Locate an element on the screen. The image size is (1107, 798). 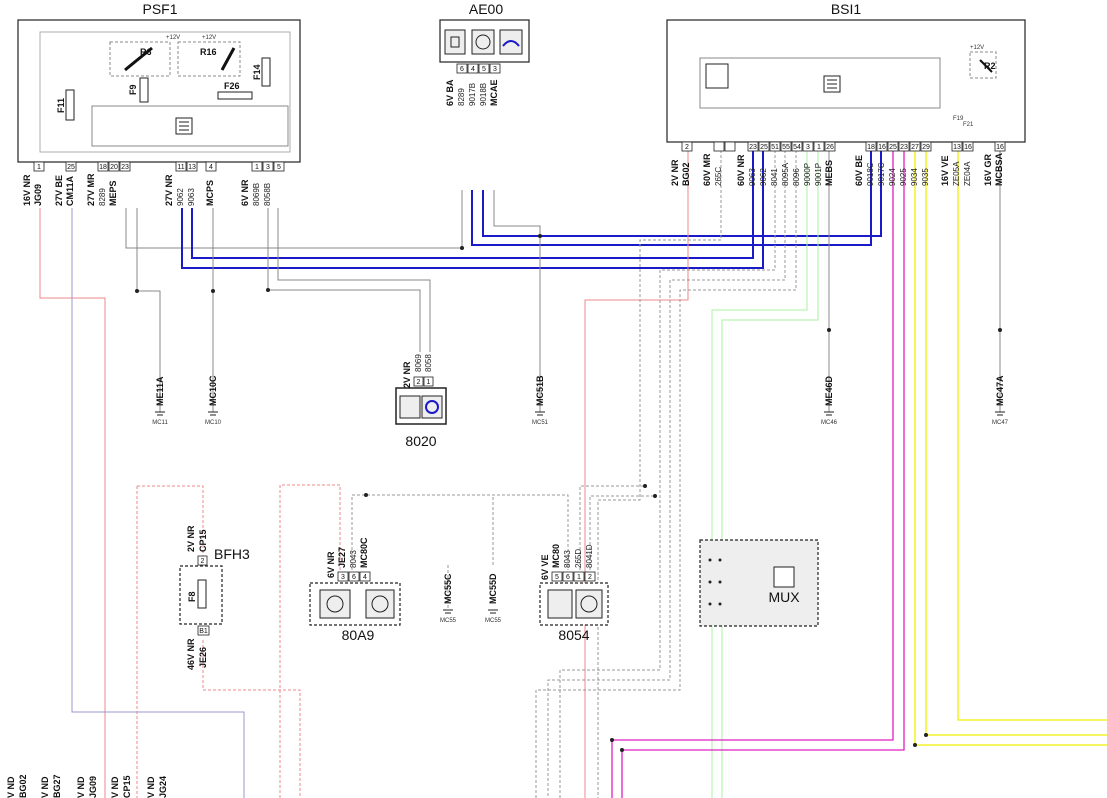
bfh3-bottom-pin-number: B1 is located at coordinates (203, 631).